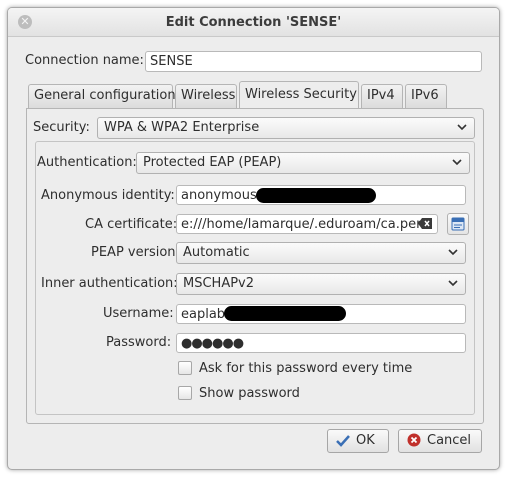  Describe the element at coordinates (185, 393) in the screenshot. I see `show-password-checkbox` at that location.